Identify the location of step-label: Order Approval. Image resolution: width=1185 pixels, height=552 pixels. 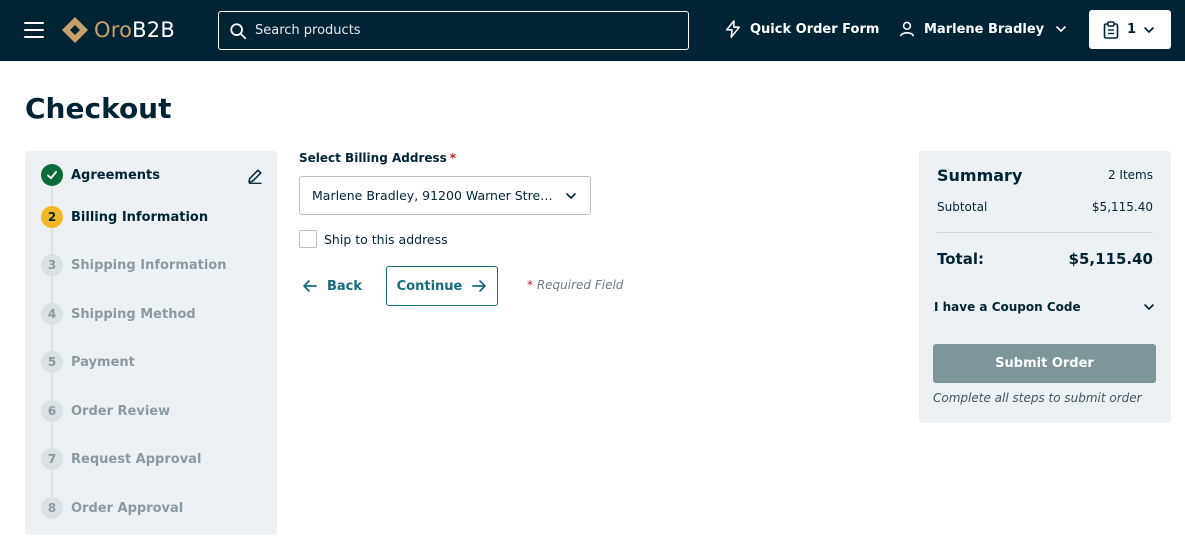
(127, 508).